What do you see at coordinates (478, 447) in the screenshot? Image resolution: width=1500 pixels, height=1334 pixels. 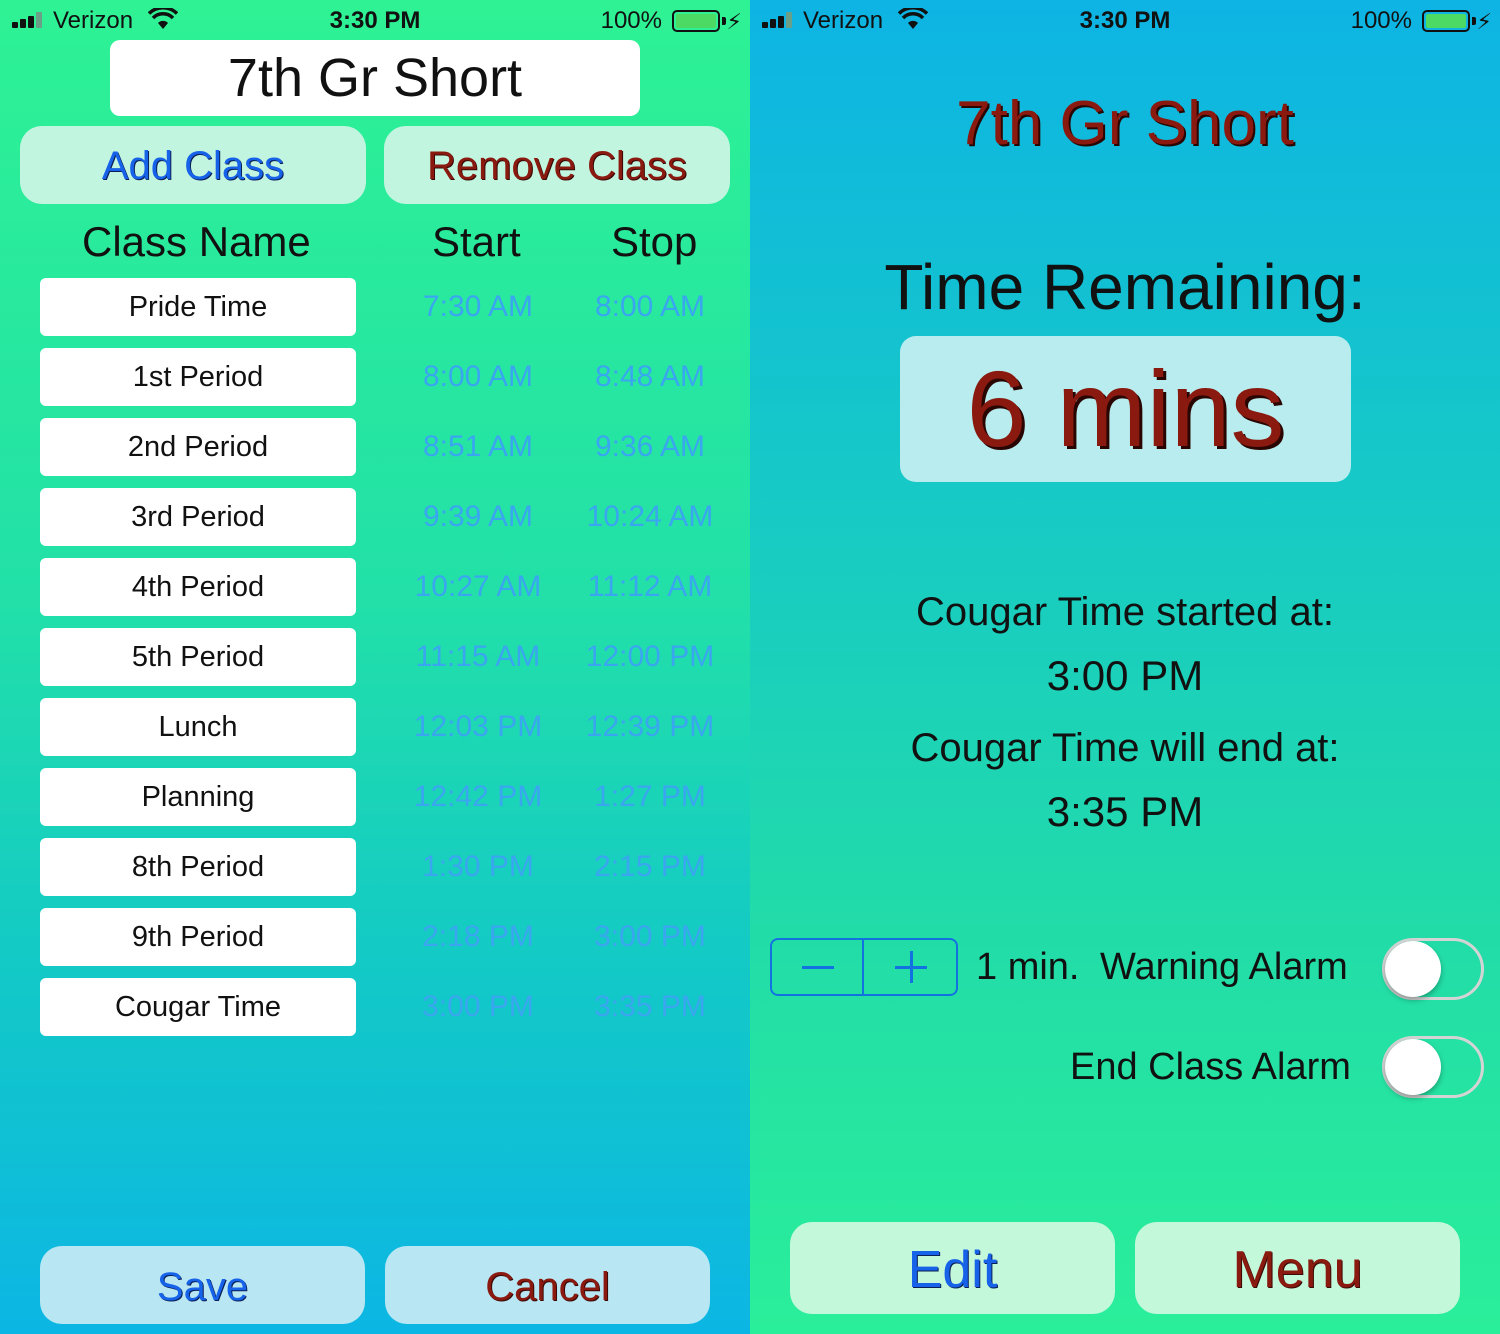 I see `start-time: 8:51 AM` at bounding box center [478, 447].